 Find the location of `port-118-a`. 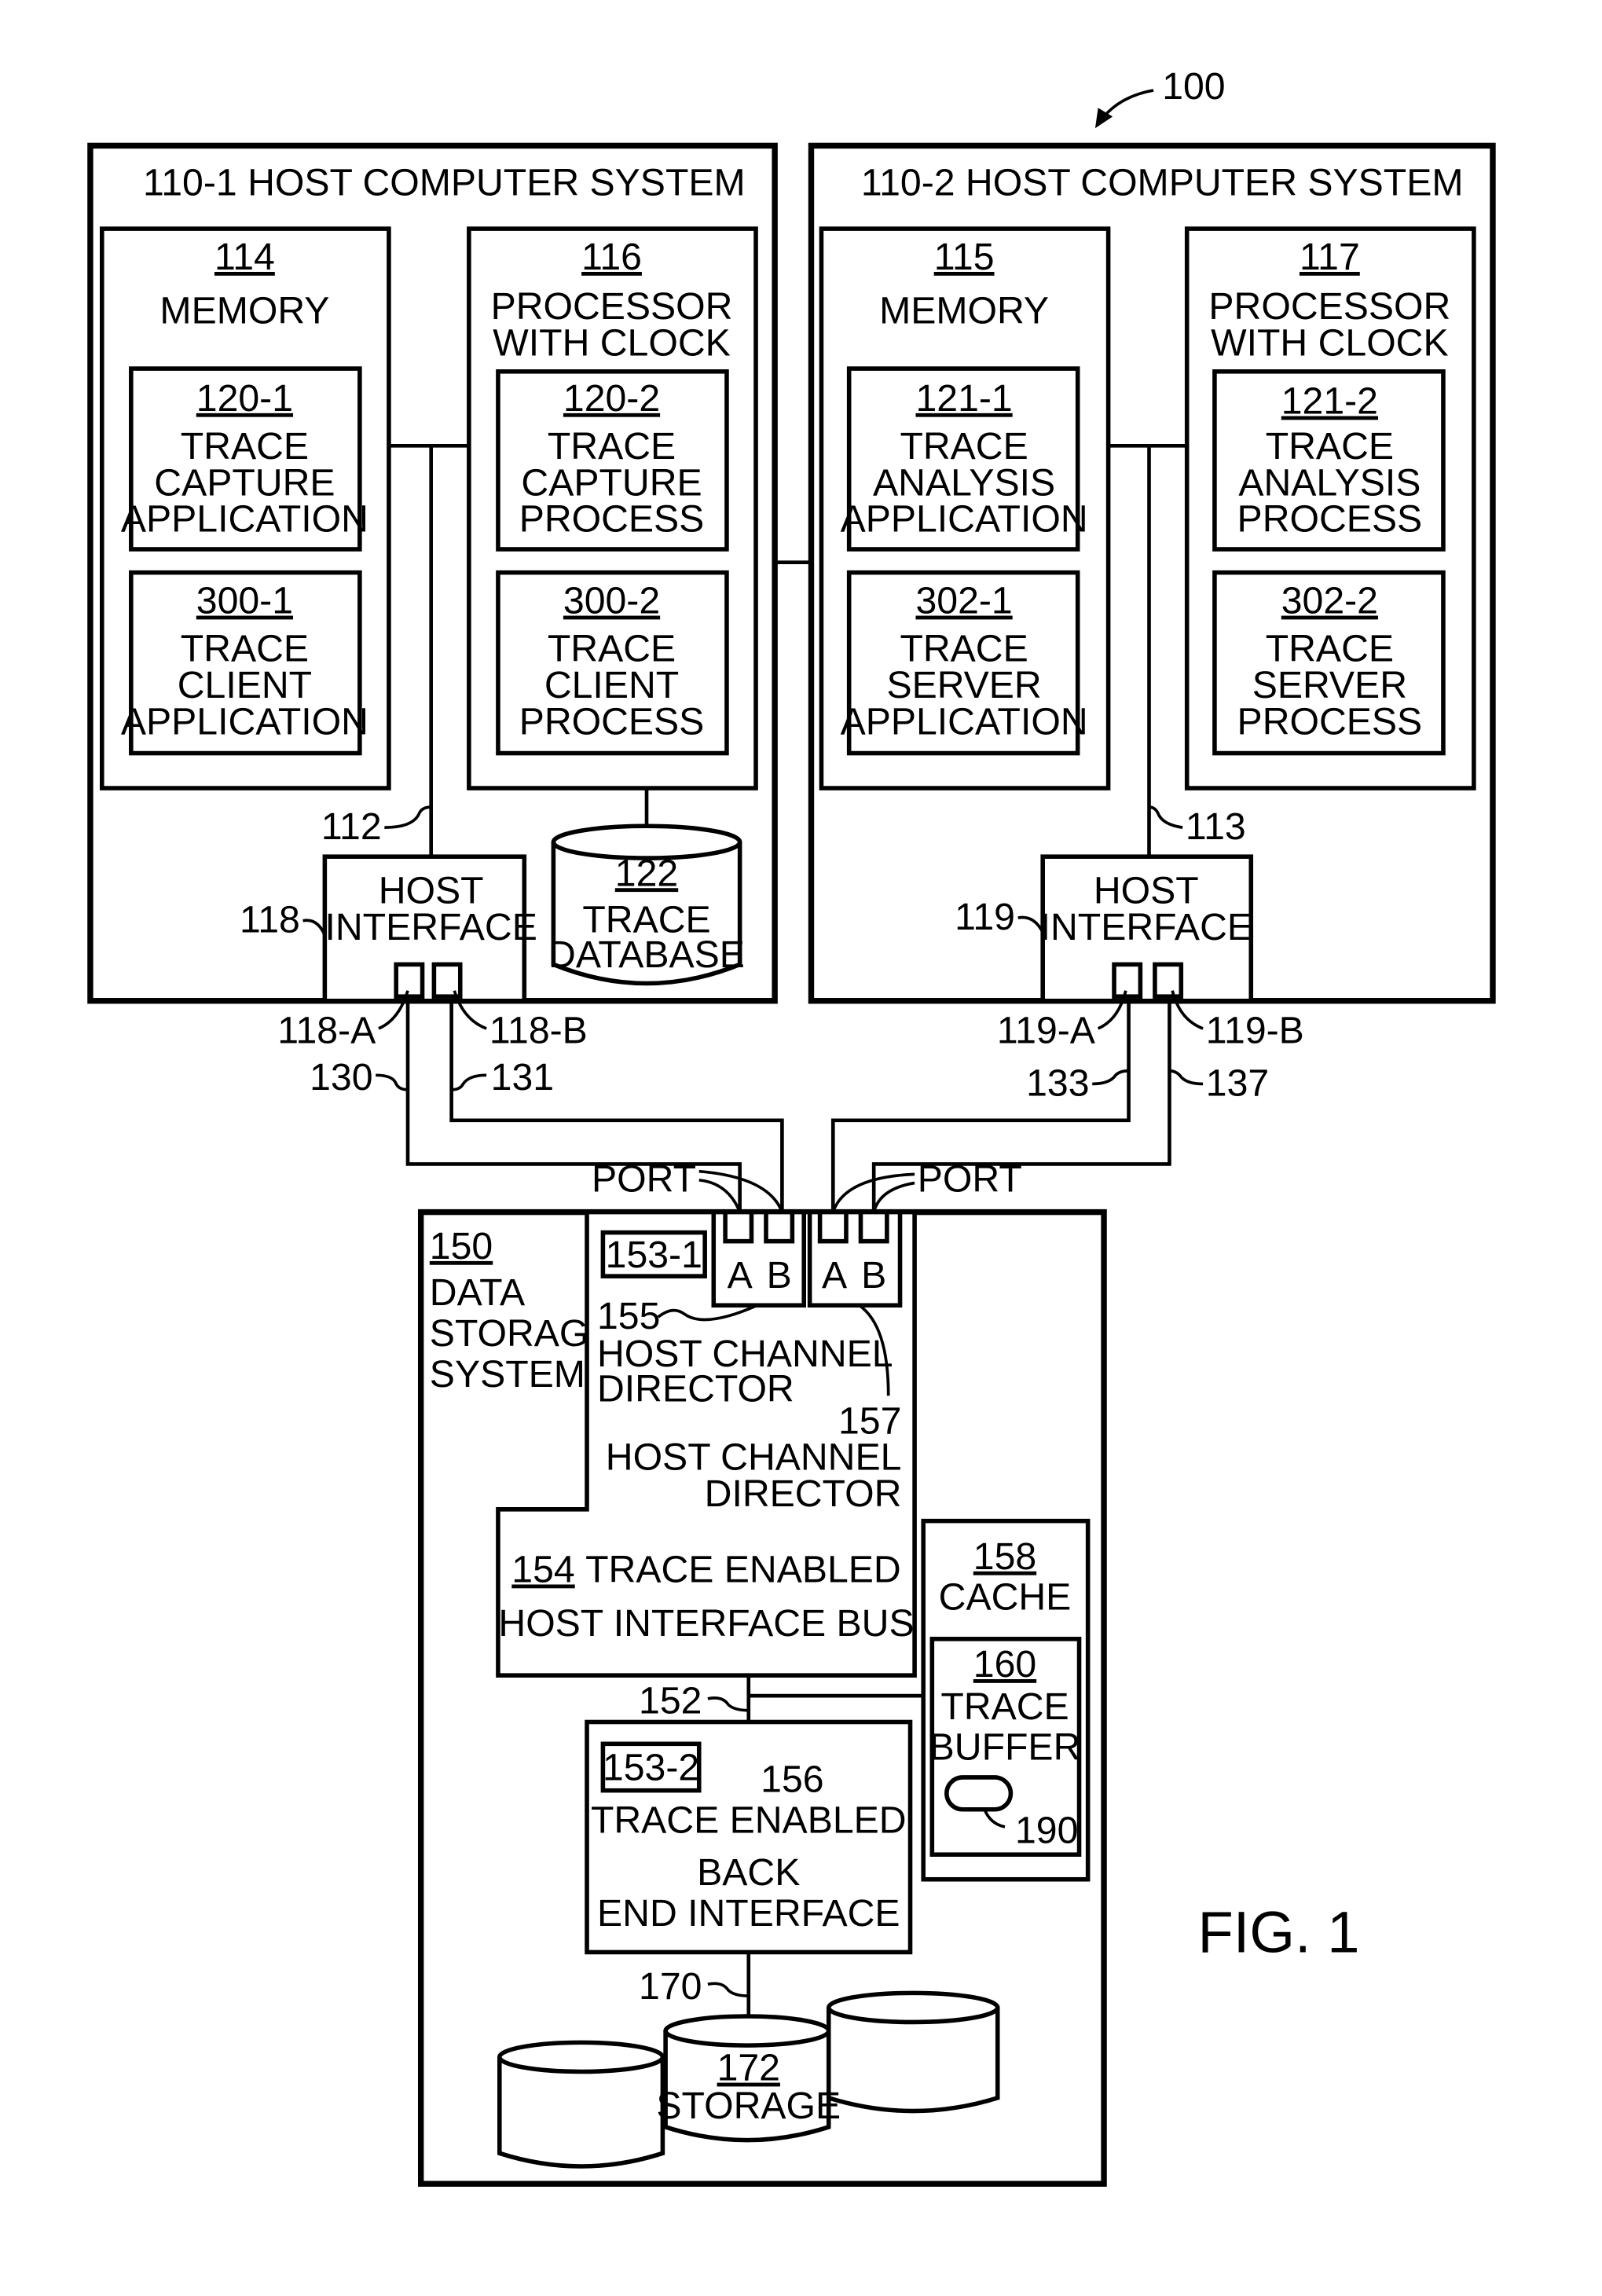

port-118-a is located at coordinates (409, 980).